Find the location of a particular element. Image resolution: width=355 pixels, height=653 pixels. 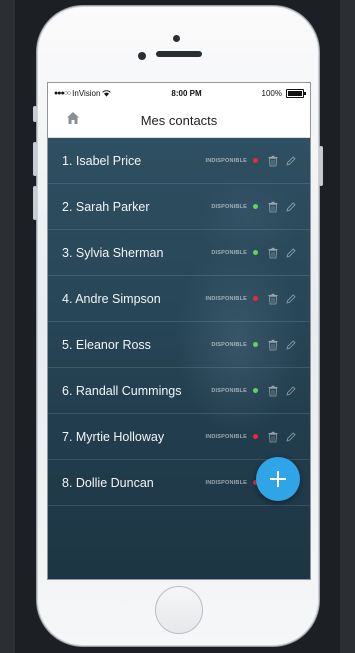

contact-name: 7. Myrtie Holloway is located at coordinates (113, 436).